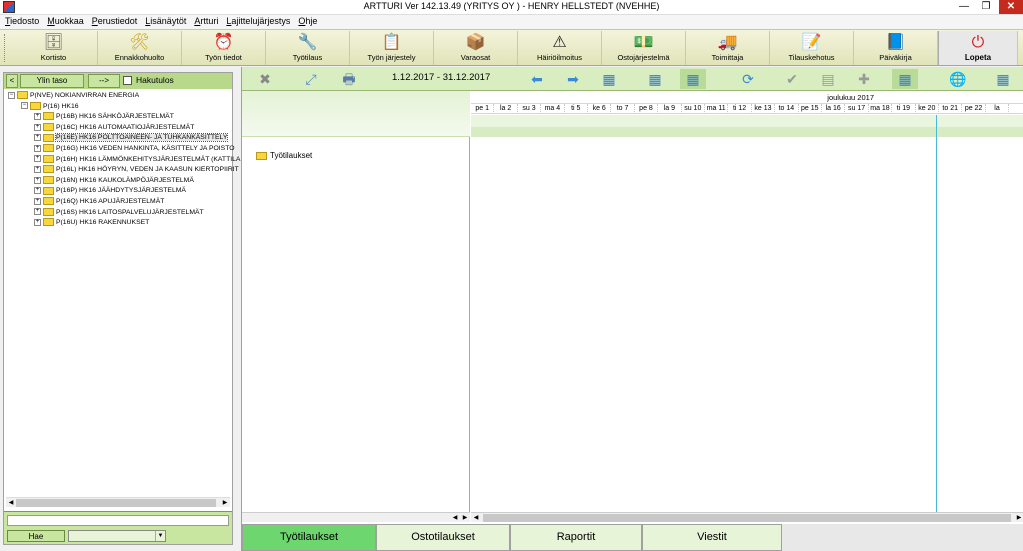  What do you see at coordinates (73, 96) in the screenshot?
I see `tree-node: − P(NVE) NOKIANVIRRAN ENERGIA` at bounding box center [73, 96].